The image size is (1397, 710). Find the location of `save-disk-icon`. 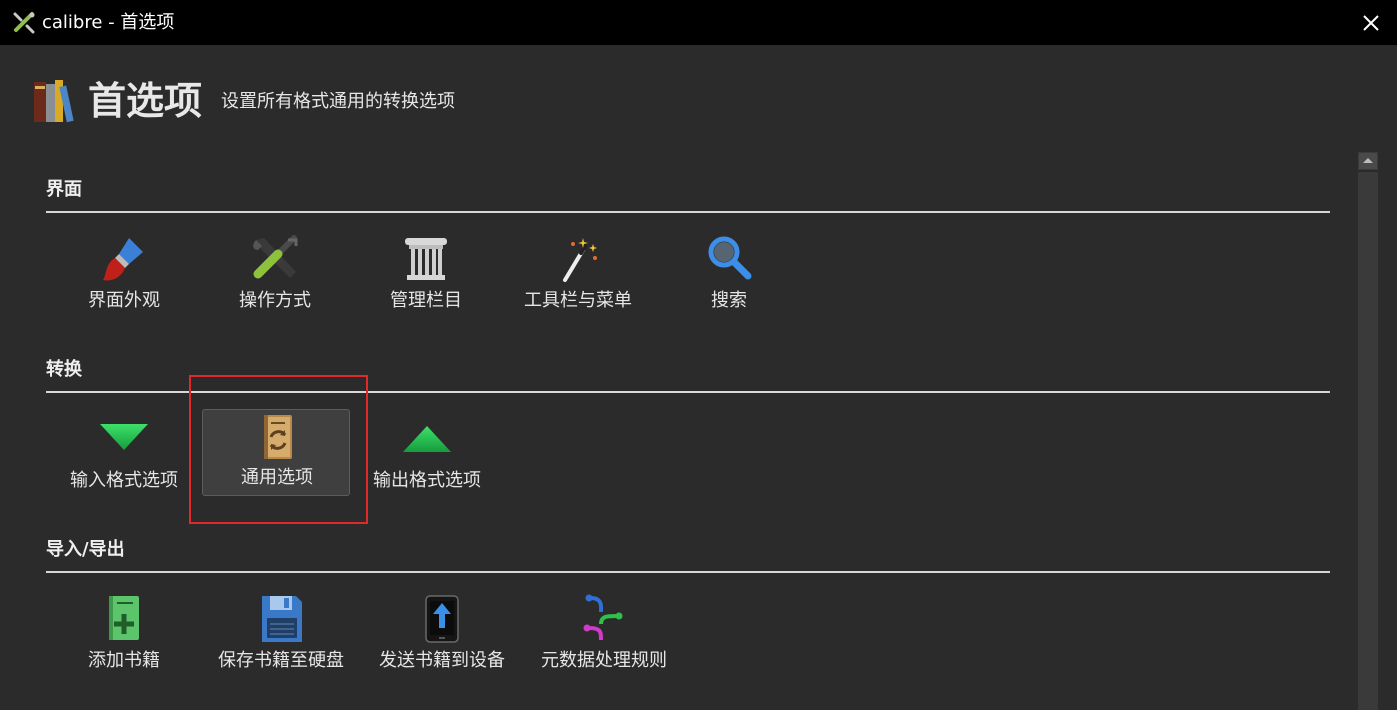

save-disk-icon is located at coordinates (282, 619).